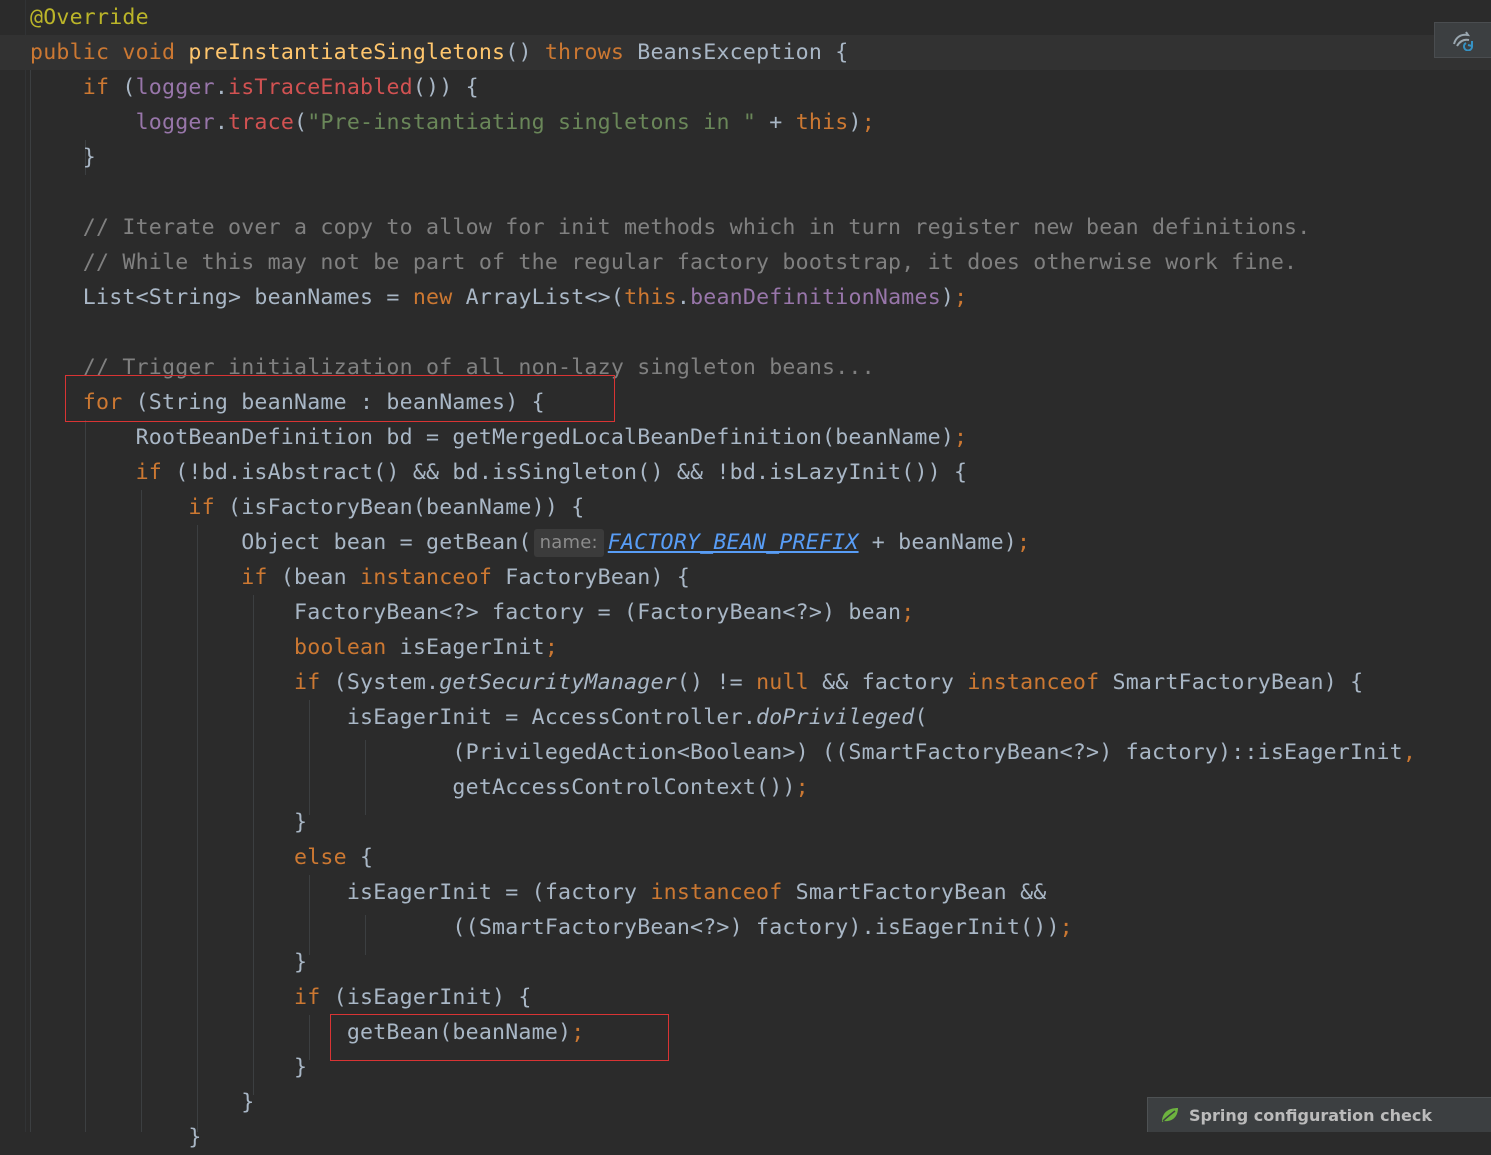 This screenshot has height=1155, width=1491. What do you see at coordinates (13, 566) in the screenshot?
I see `editor-gutter` at bounding box center [13, 566].